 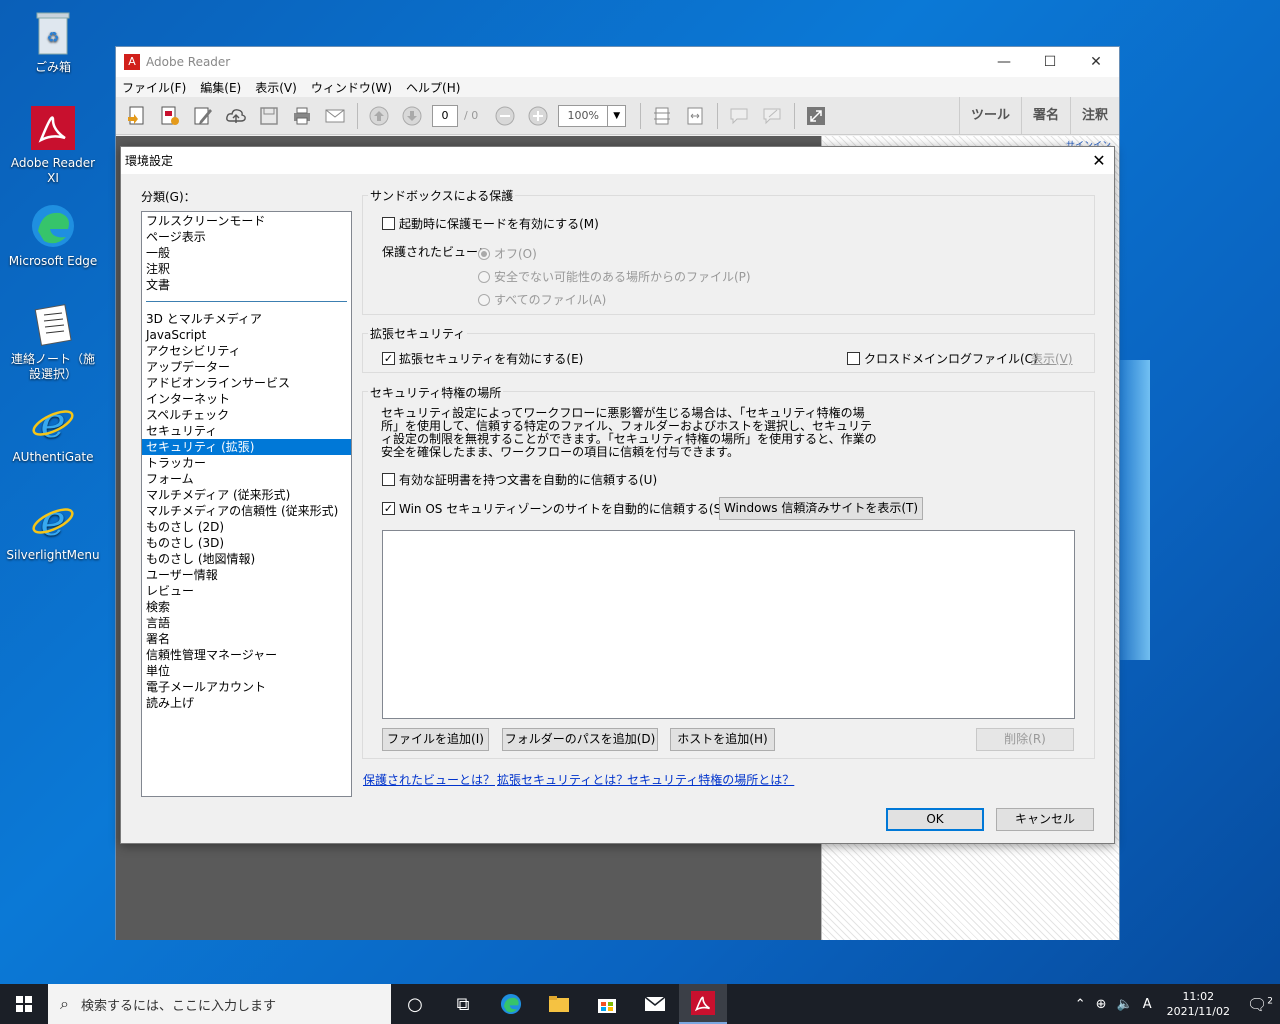 What do you see at coordinates (728, 624) in the screenshot?
I see `privileged-locations-list` at bounding box center [728, 624].